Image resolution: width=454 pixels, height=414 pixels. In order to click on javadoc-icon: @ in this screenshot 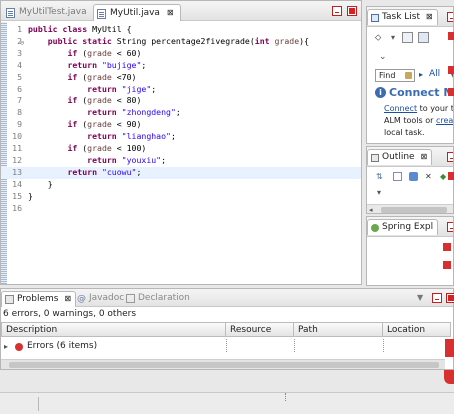, I will do `click(81, 299)`.